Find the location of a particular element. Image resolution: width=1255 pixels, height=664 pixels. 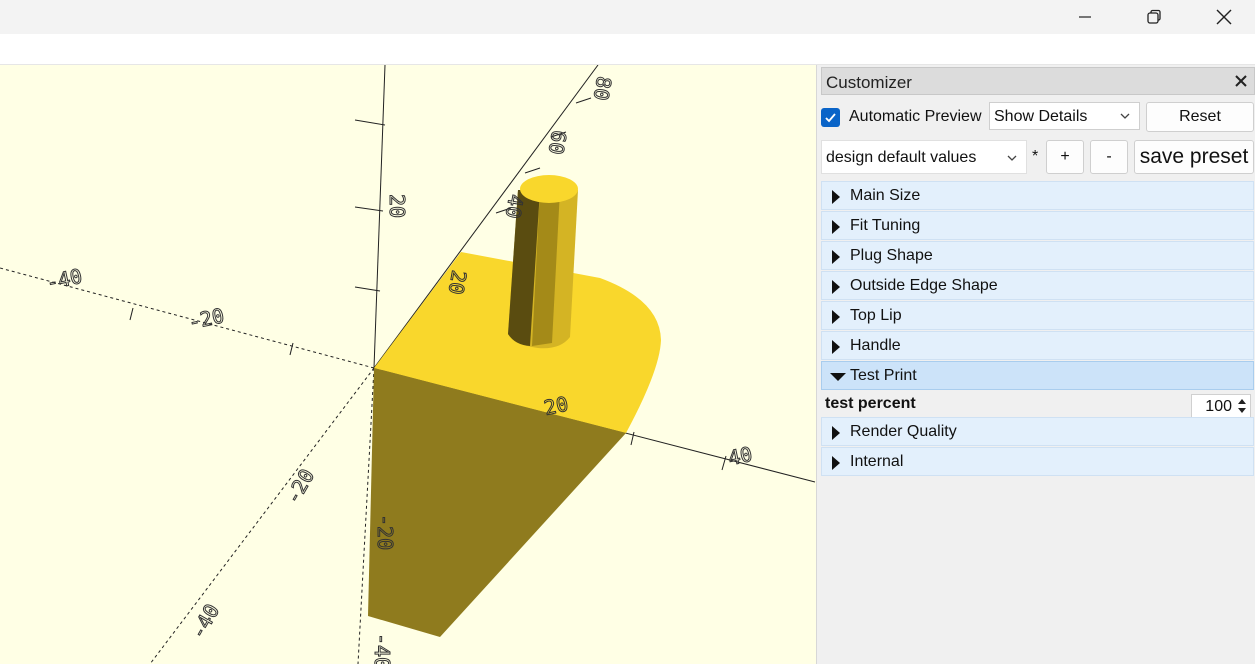

group-label: Outside Edge Shape is located at coordinates (924, 285).